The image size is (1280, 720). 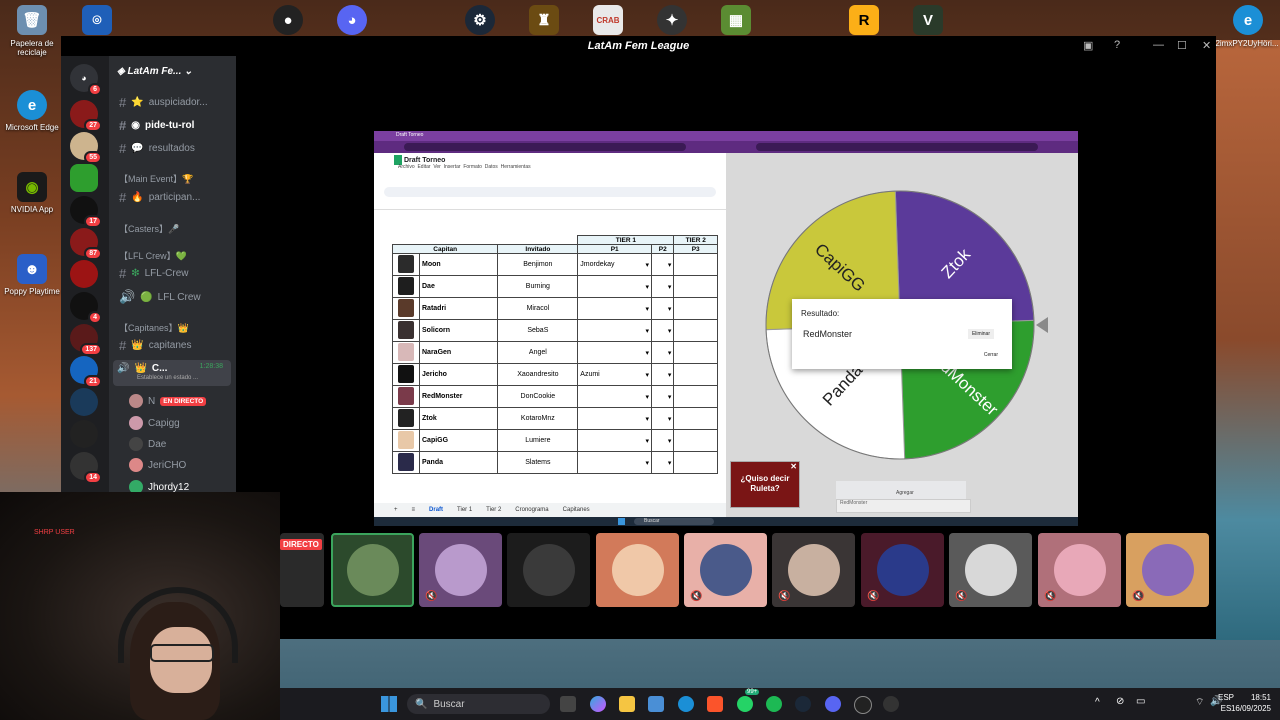 What do you see at coordinates (458, 462) in the screenshot?
I see `captain-cell: Panda` at bounding box center [458, 462].